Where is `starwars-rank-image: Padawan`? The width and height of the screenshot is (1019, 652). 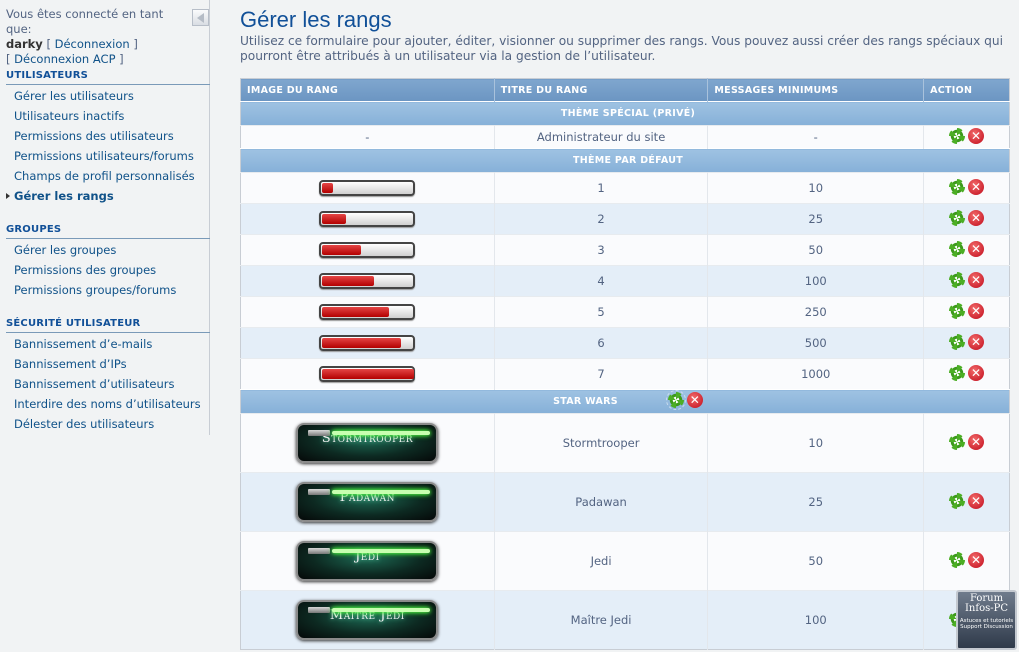
starwars-rank-image: Padawan is located at coordinates (367, 502).